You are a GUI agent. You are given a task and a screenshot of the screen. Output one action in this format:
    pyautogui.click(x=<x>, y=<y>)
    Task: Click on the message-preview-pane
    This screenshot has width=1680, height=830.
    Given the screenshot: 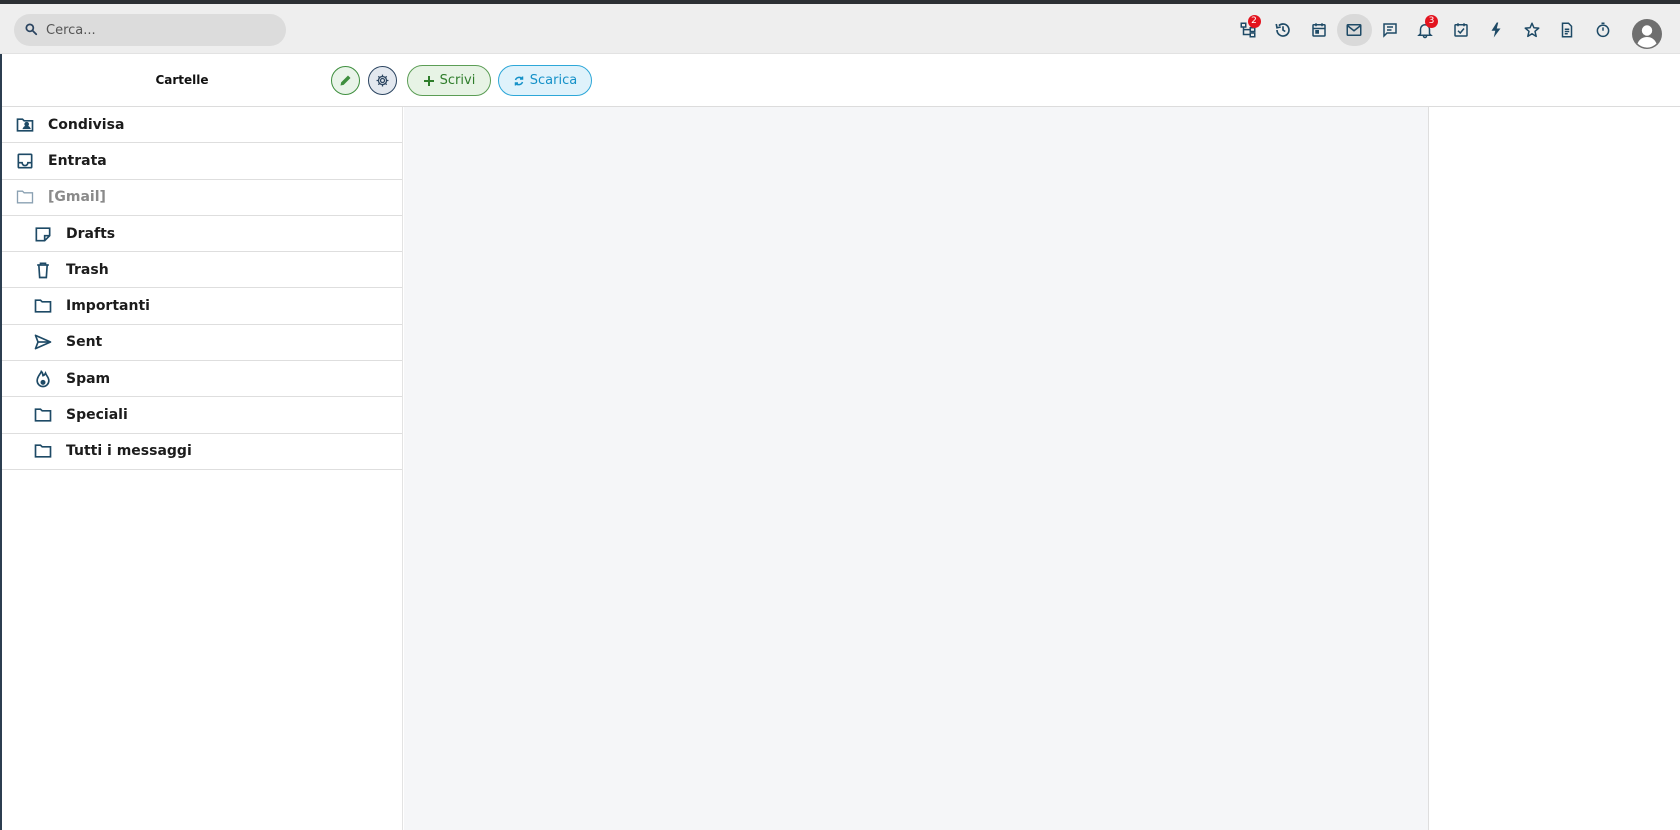 What is the action you would take?
    pyautogui.click(x=1555, y=468)
    